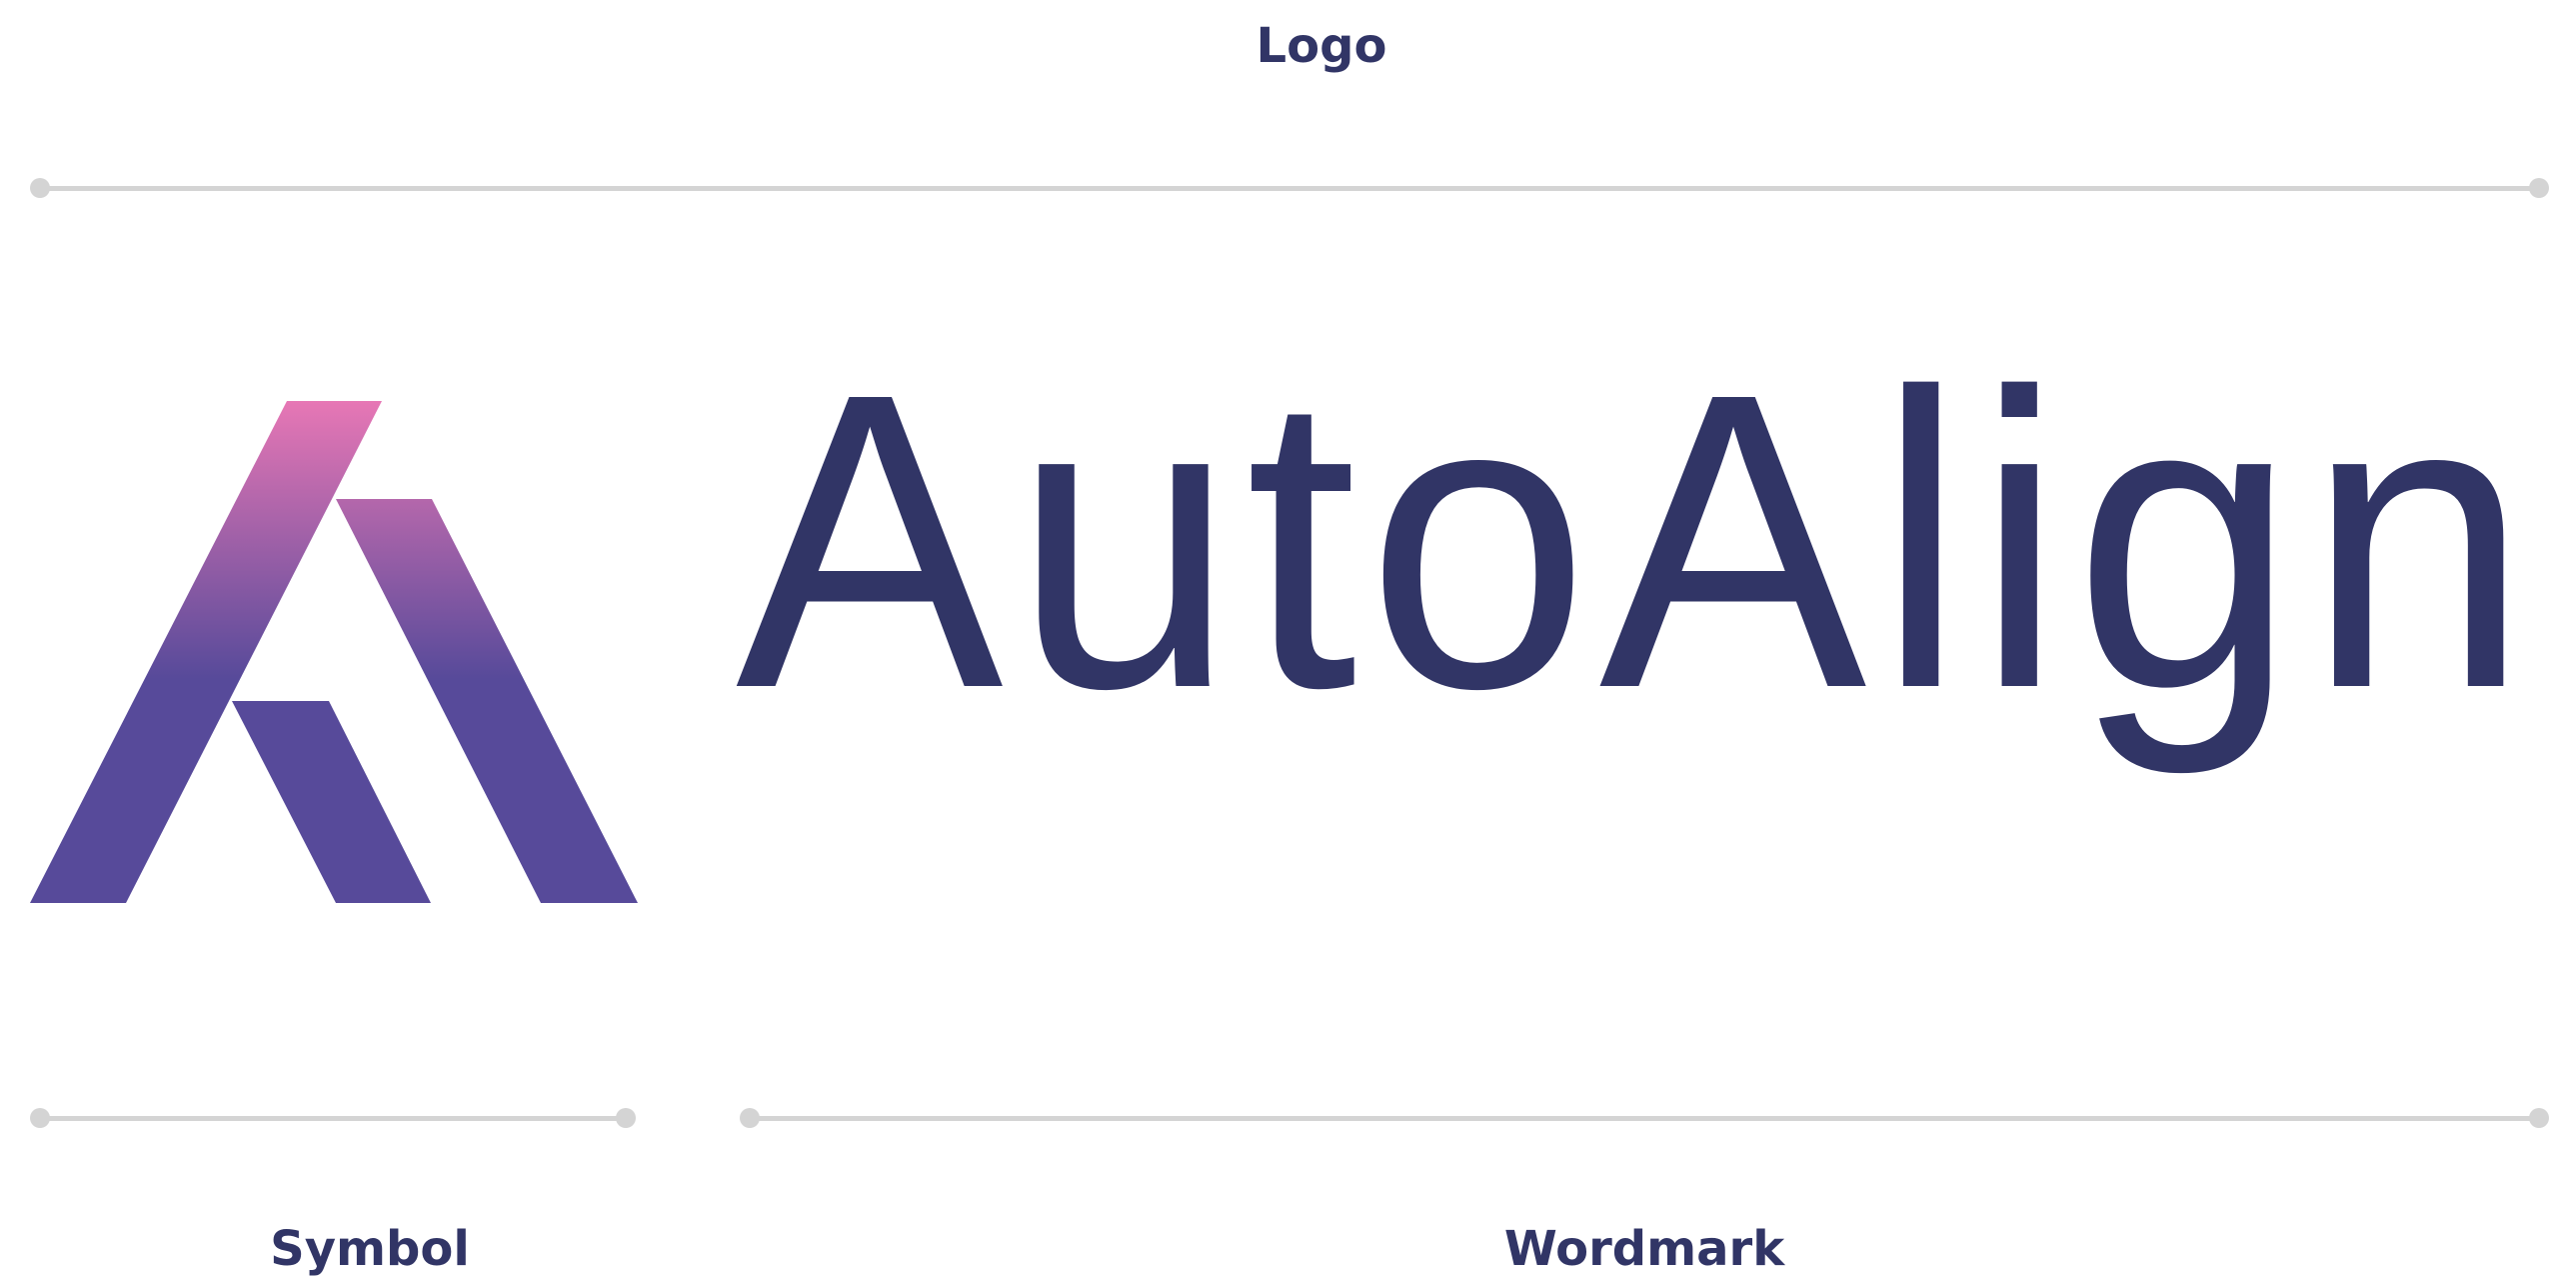 The image size is (2576, 1277). Describe the element at coordinates (331, 802) in the screenshot. I see `symbol-inner-stroke` at that location.